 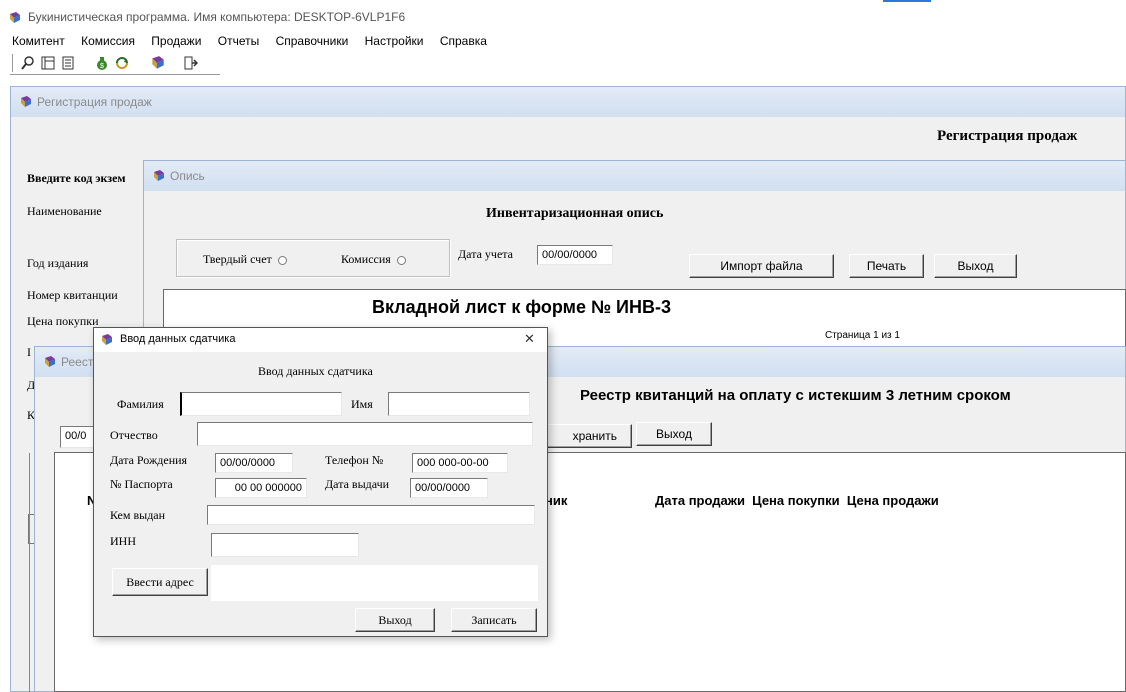 I want to click on registry-exit-button: Выход, so click(x=674, y=434).